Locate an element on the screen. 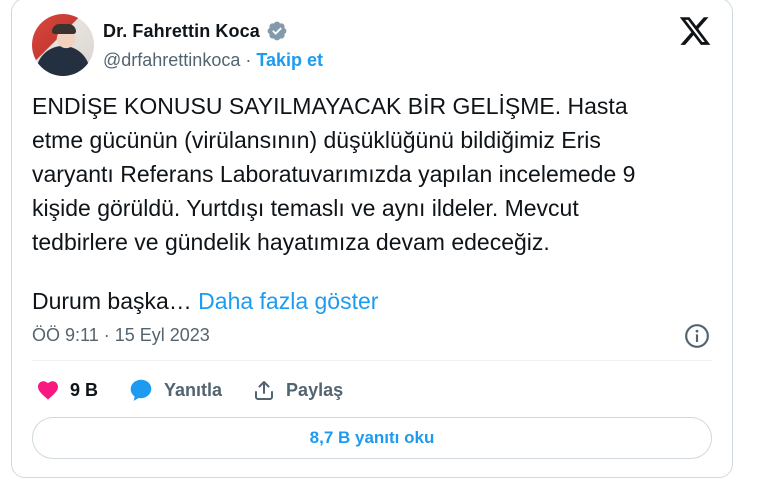  x-logo-icon is located at coordinates (695, 31).